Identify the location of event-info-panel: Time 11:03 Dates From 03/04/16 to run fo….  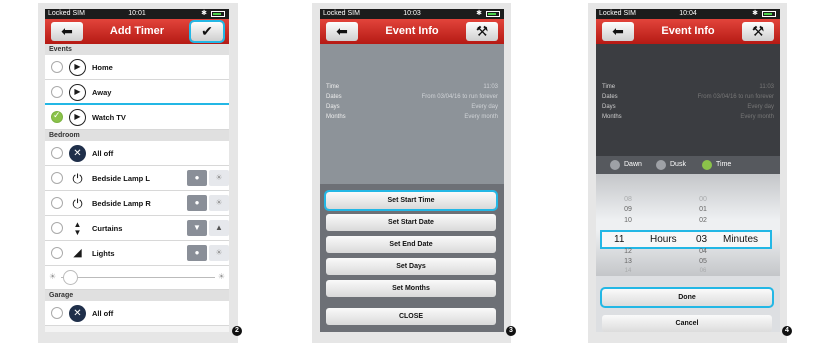
(412, 114).